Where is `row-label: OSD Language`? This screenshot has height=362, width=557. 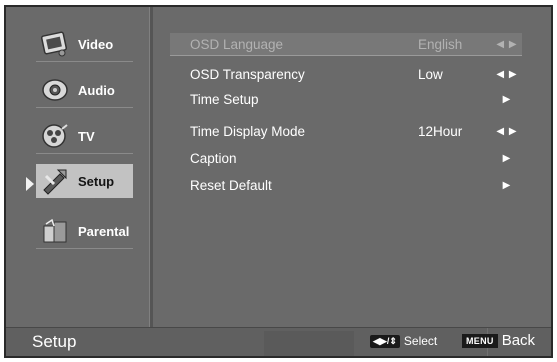
row-label: OSD Language is located at coordinates (237, 44).